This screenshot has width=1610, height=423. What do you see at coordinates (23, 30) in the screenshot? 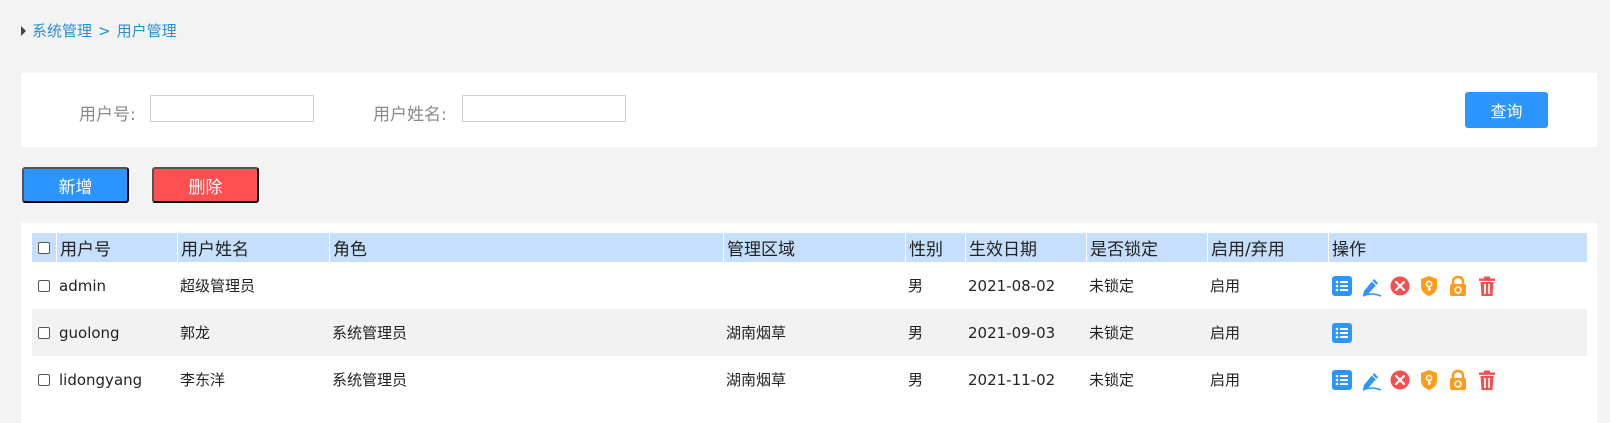
I see `breadcrumb-arrow-icon` at bounding box center [23, 30].